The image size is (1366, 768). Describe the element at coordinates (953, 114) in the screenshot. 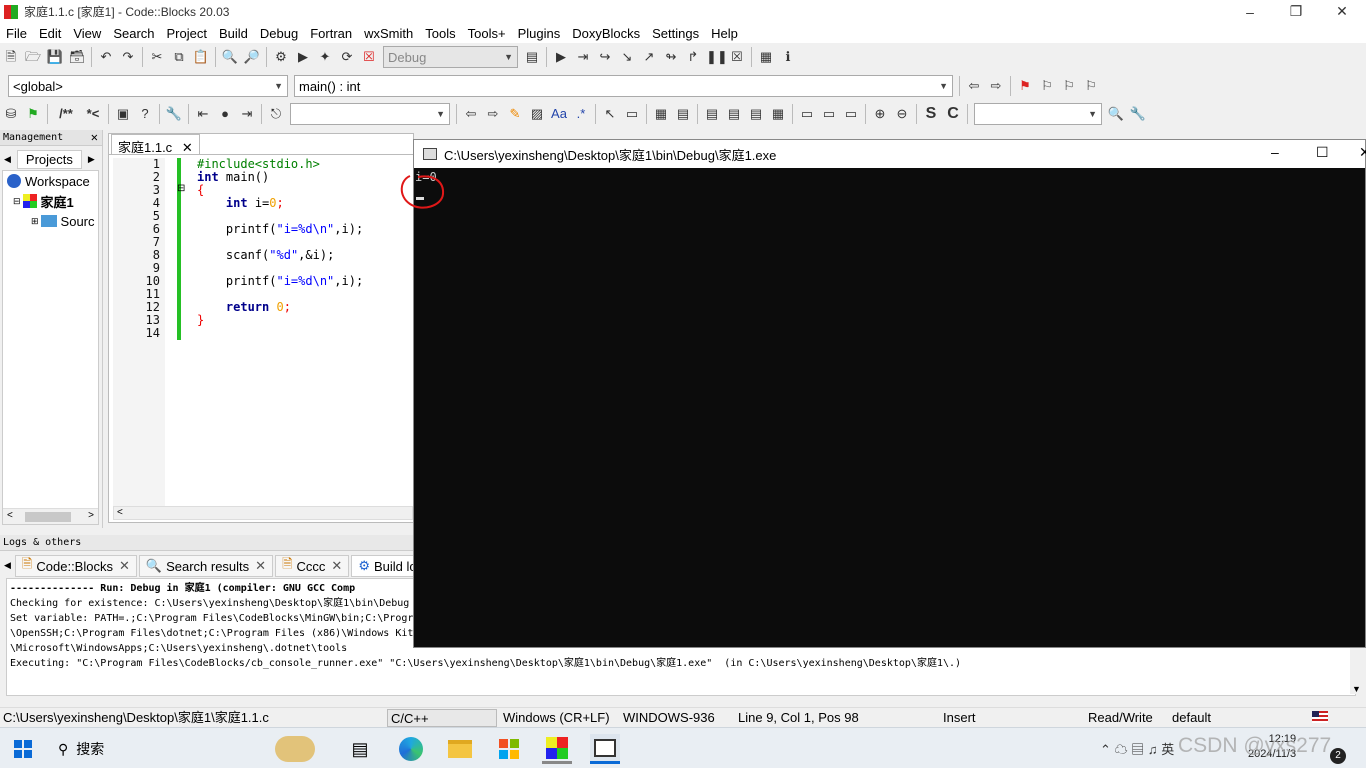

I see `c-icon: C` at that location.